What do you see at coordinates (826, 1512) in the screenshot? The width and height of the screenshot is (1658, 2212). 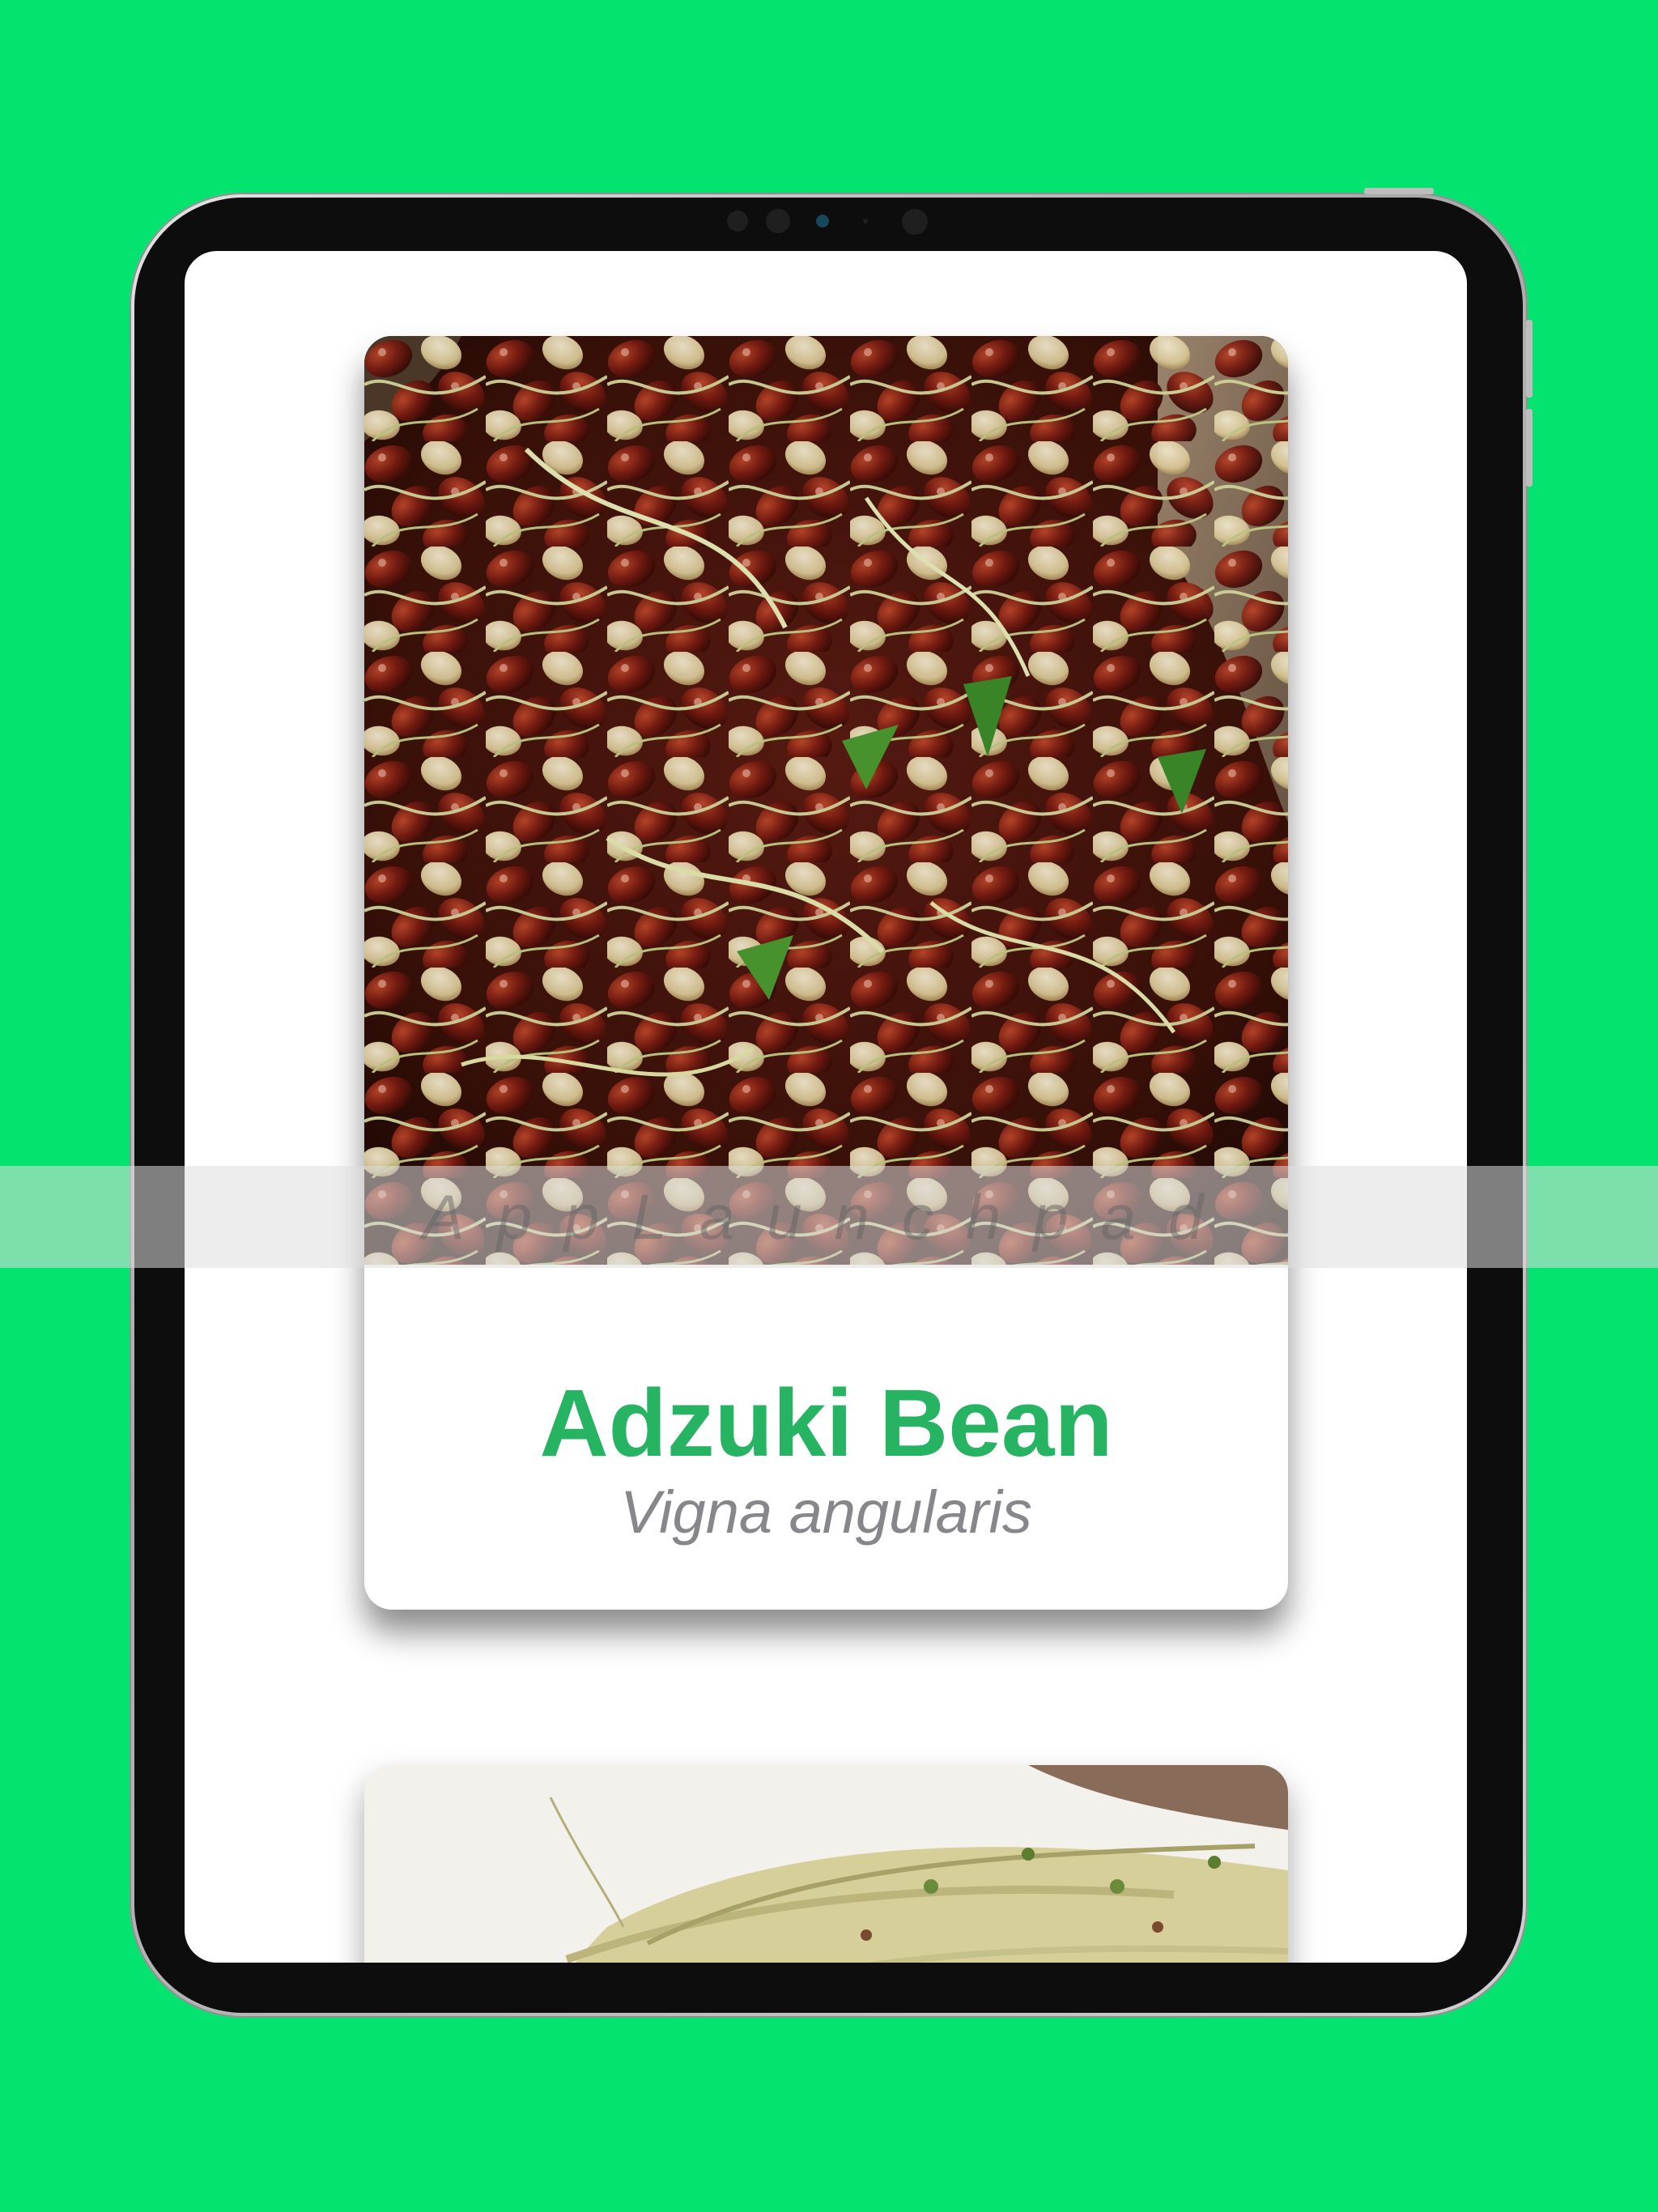 I see `sprout-scientific-name: Vigna angularis` at bounding box center [826, 1512].